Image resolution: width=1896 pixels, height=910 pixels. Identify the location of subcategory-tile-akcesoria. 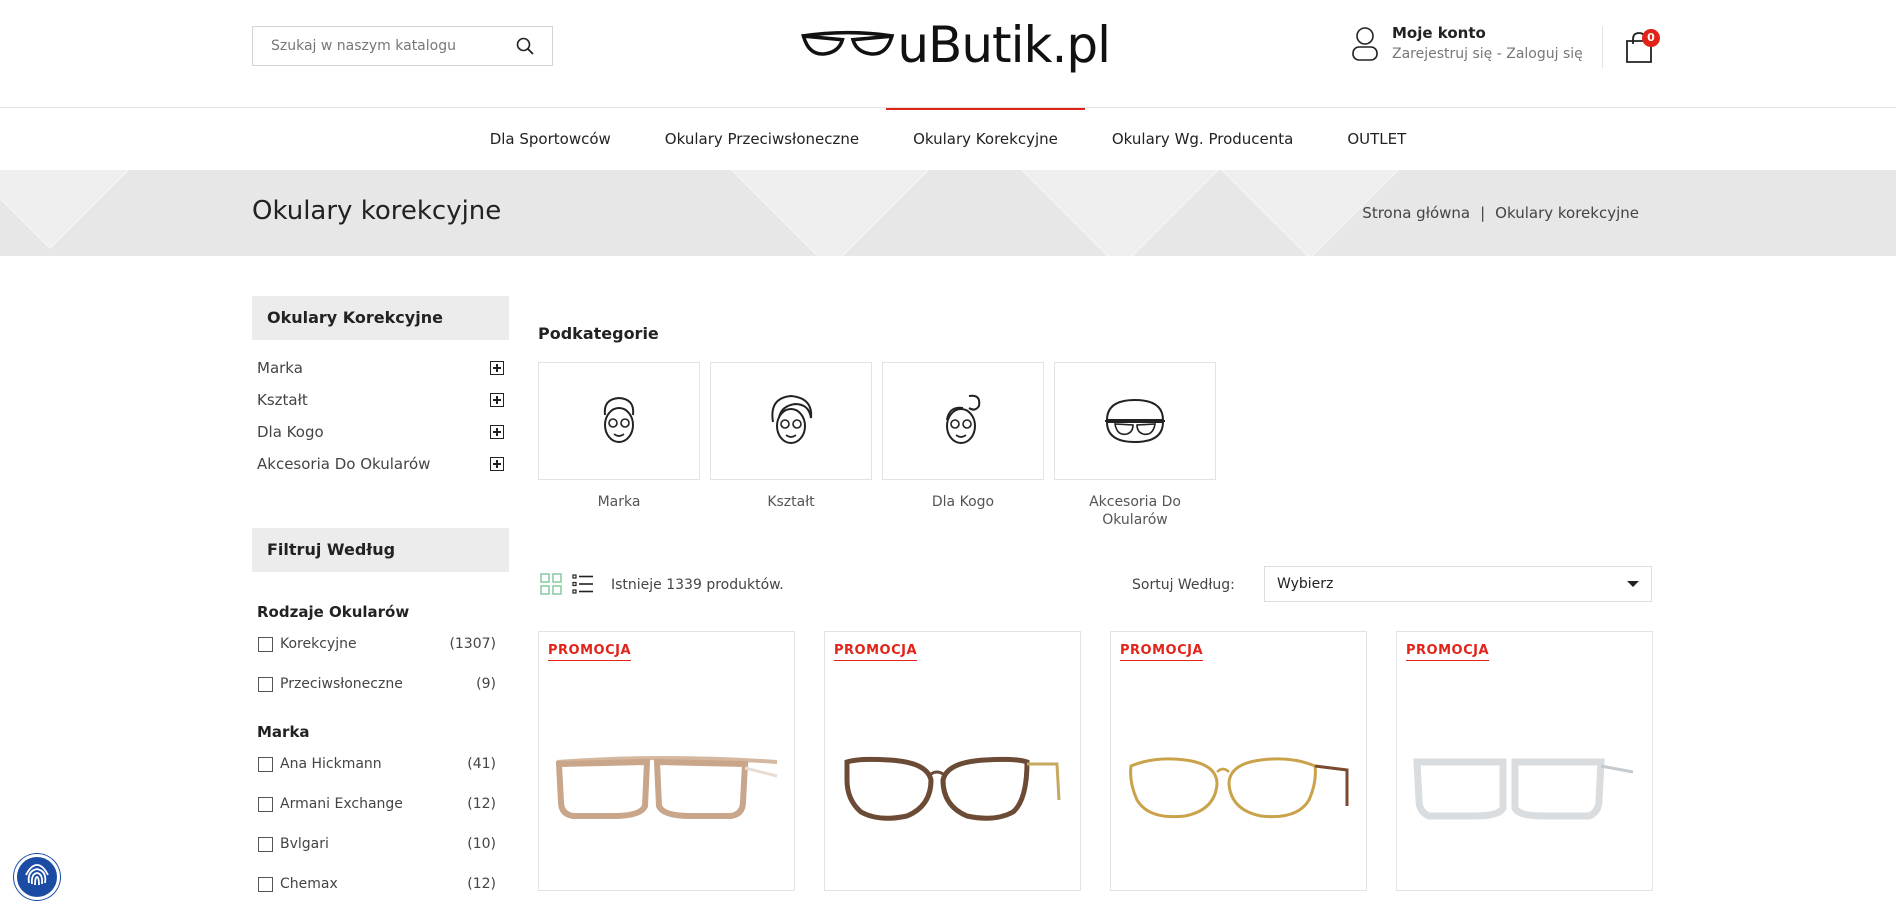
(1135, 421).